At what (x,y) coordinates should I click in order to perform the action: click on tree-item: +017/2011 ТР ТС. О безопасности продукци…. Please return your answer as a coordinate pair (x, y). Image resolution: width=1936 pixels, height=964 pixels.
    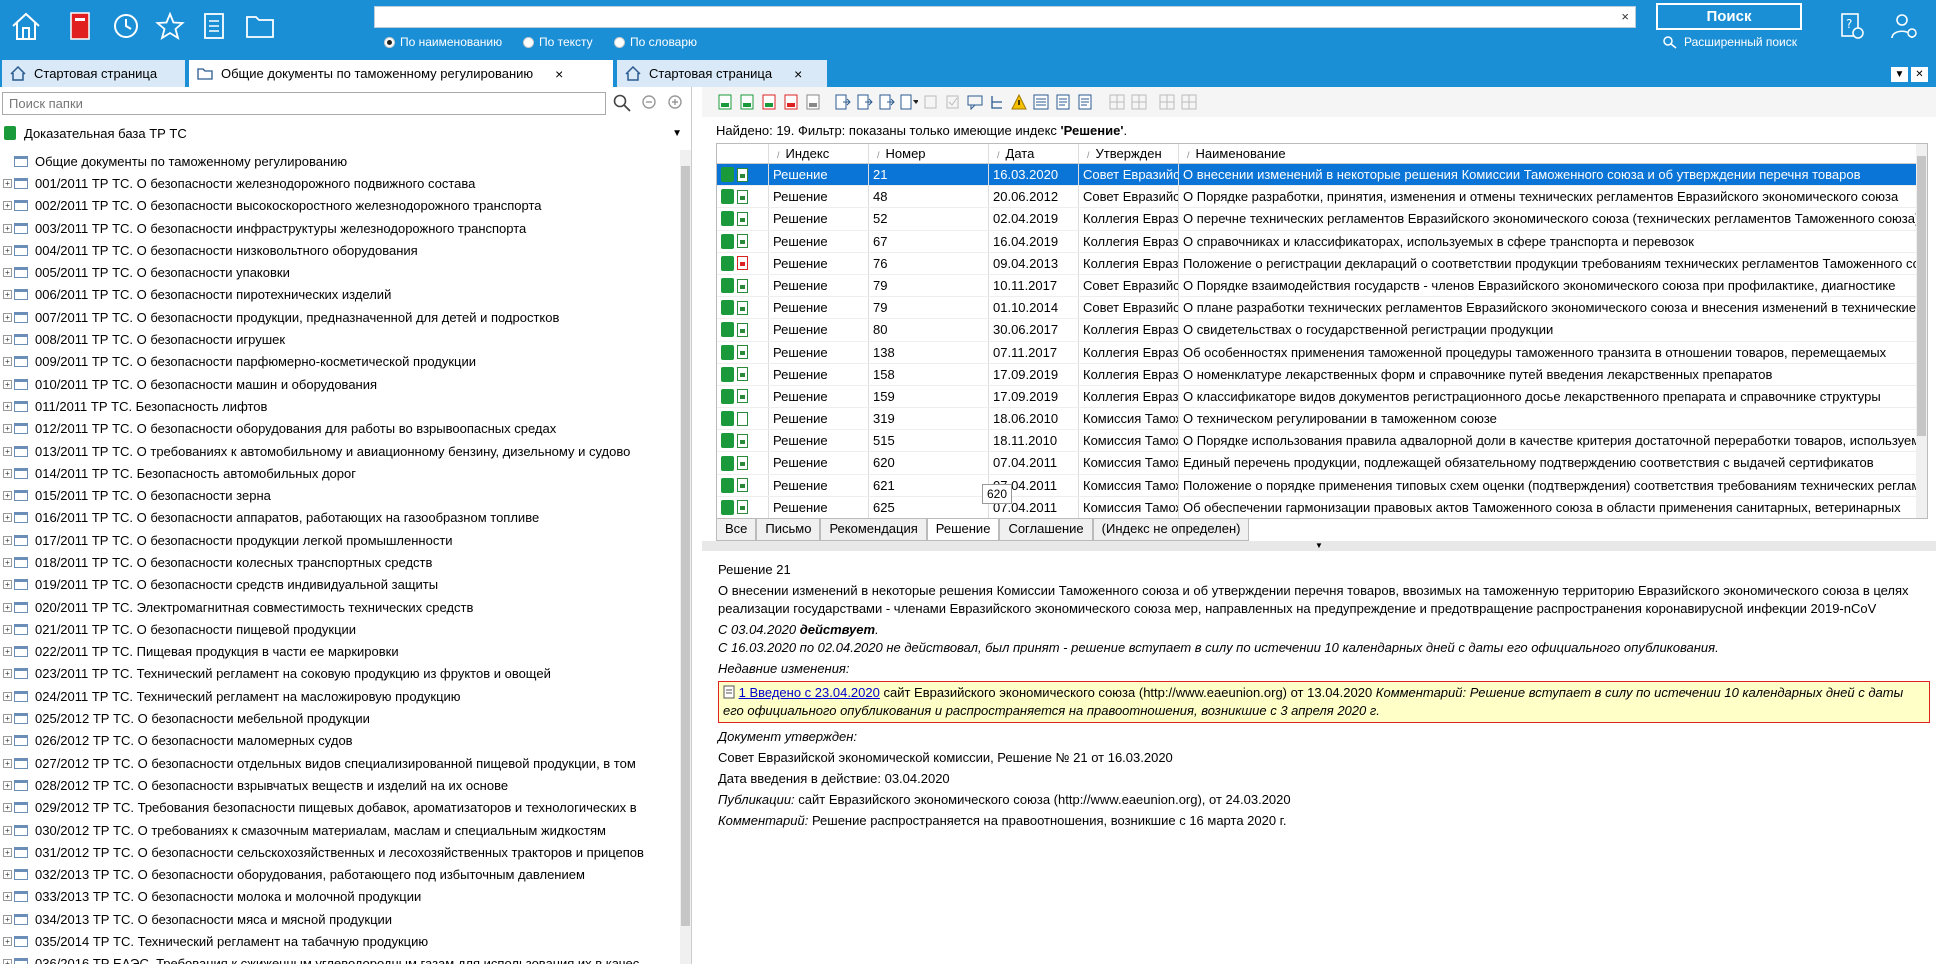
    Looking at the image, I should click on (339, 540).